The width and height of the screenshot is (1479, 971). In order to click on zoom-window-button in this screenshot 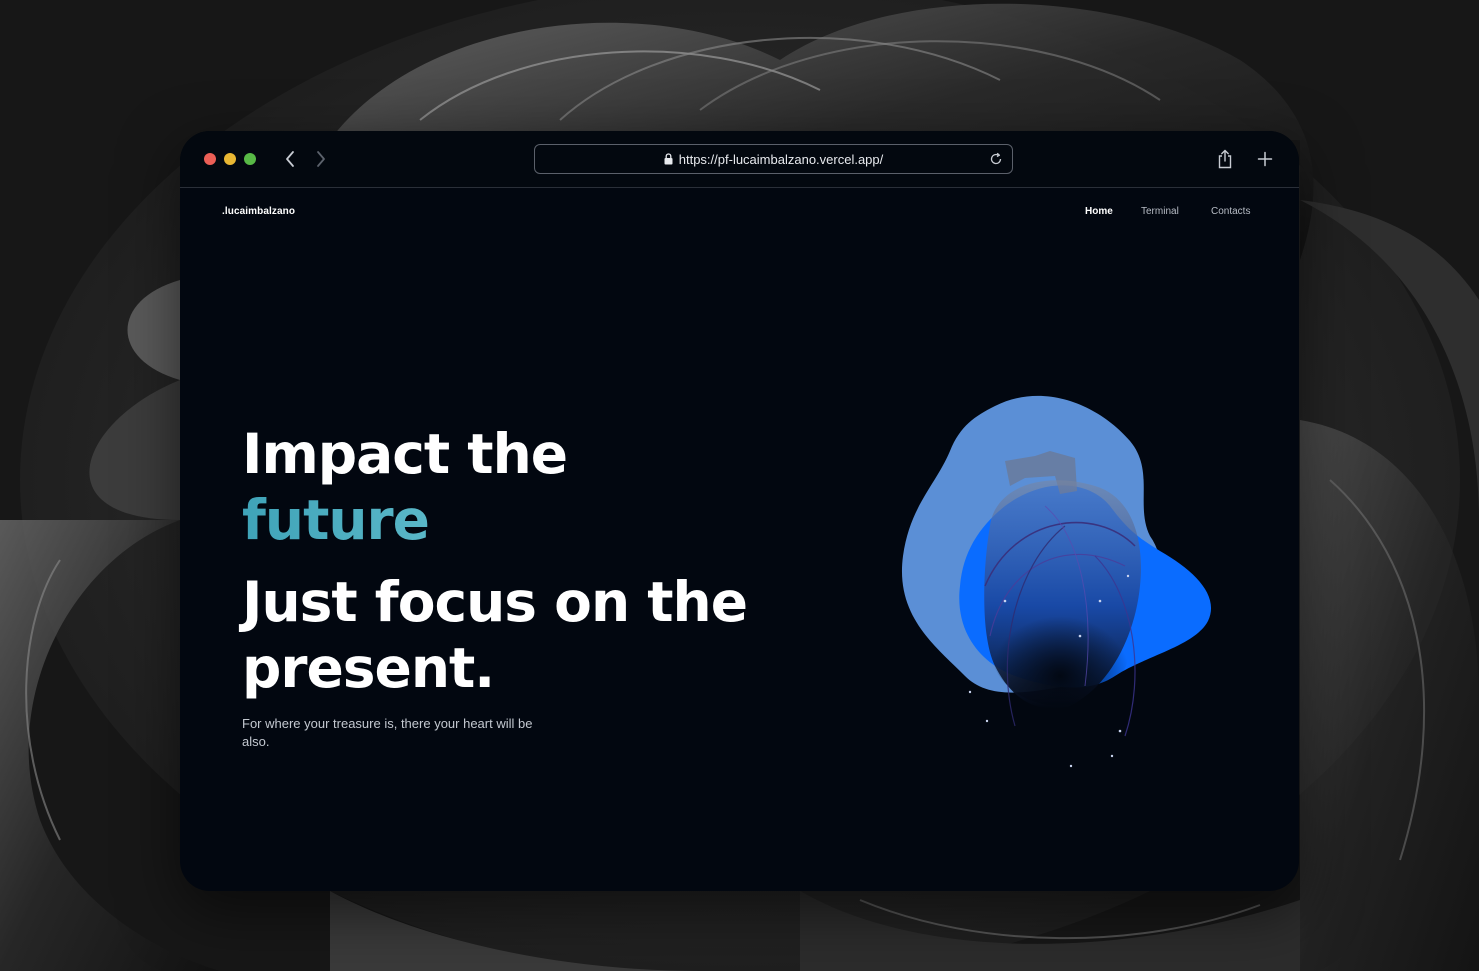, I will do `click(250, 159)`.